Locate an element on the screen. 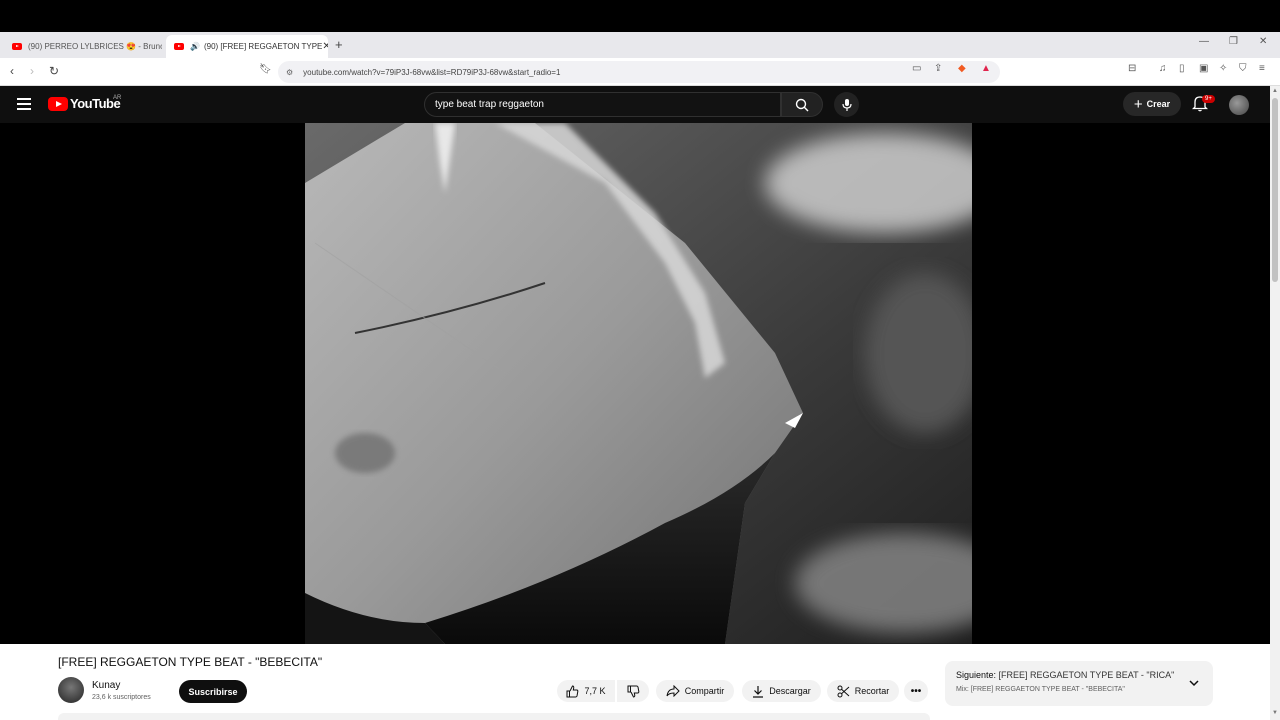  more-dots-icon: ••• is located at coordinates (916, 691).